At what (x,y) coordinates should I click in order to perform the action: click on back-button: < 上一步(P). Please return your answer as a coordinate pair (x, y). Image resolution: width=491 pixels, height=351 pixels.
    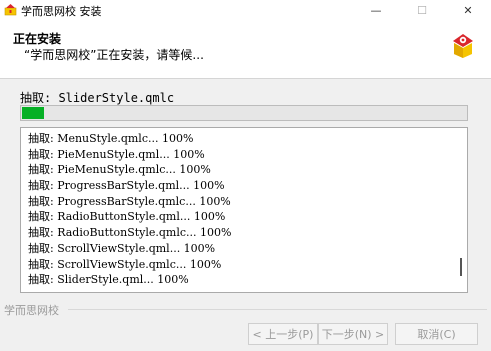
    Looking at the image, I should click on (283, 334).